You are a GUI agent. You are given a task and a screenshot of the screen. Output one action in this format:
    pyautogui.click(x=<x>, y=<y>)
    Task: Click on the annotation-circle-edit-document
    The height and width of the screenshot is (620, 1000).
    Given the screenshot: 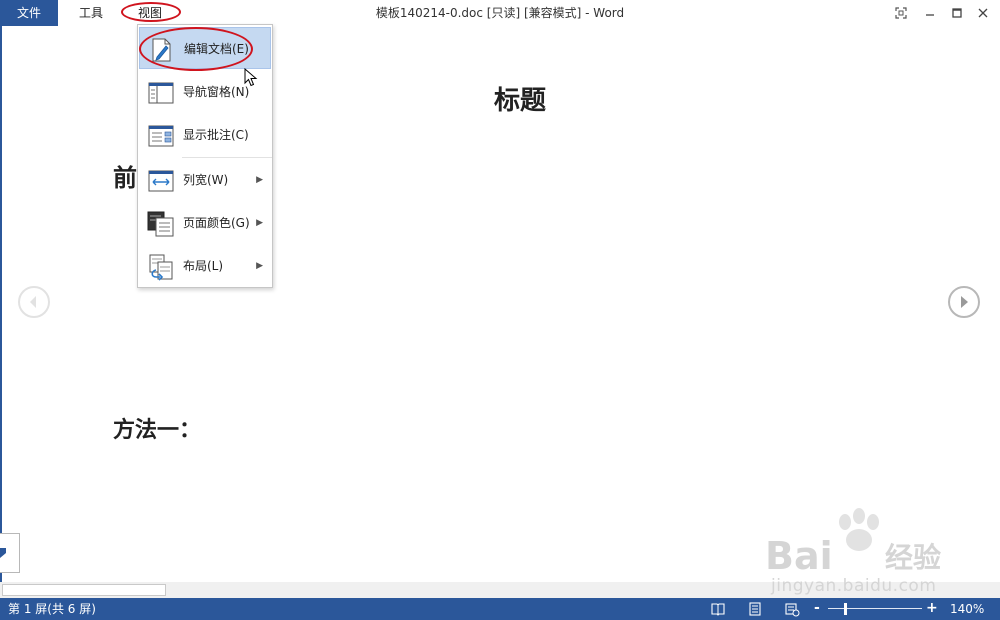 What is the action you would take?
    pyautogui.click(x=196, y=49)
    